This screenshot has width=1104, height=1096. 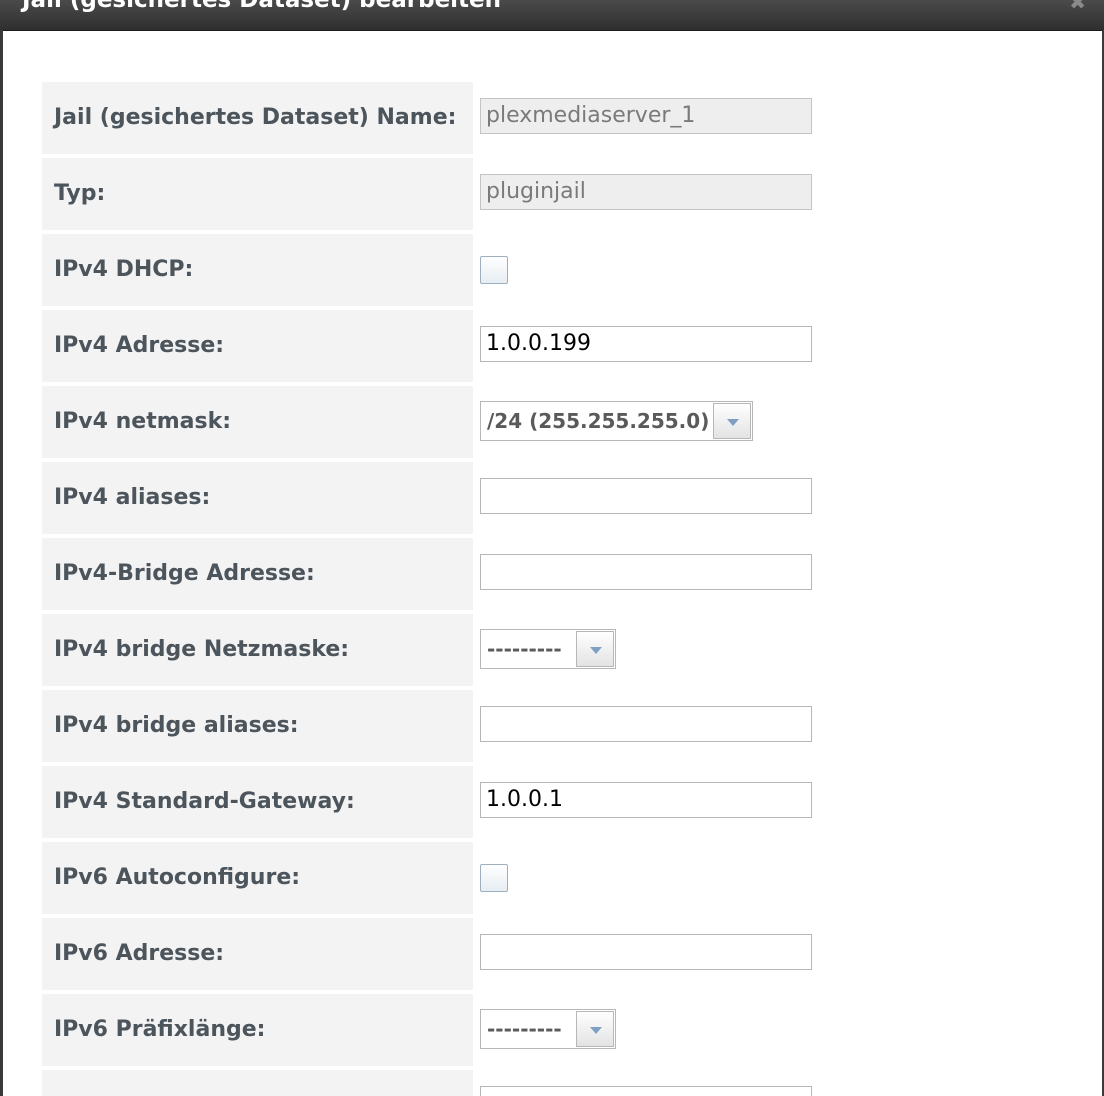 I want to click on jail-name-field: plexmediaserver_1, so click(x=646, y=116).